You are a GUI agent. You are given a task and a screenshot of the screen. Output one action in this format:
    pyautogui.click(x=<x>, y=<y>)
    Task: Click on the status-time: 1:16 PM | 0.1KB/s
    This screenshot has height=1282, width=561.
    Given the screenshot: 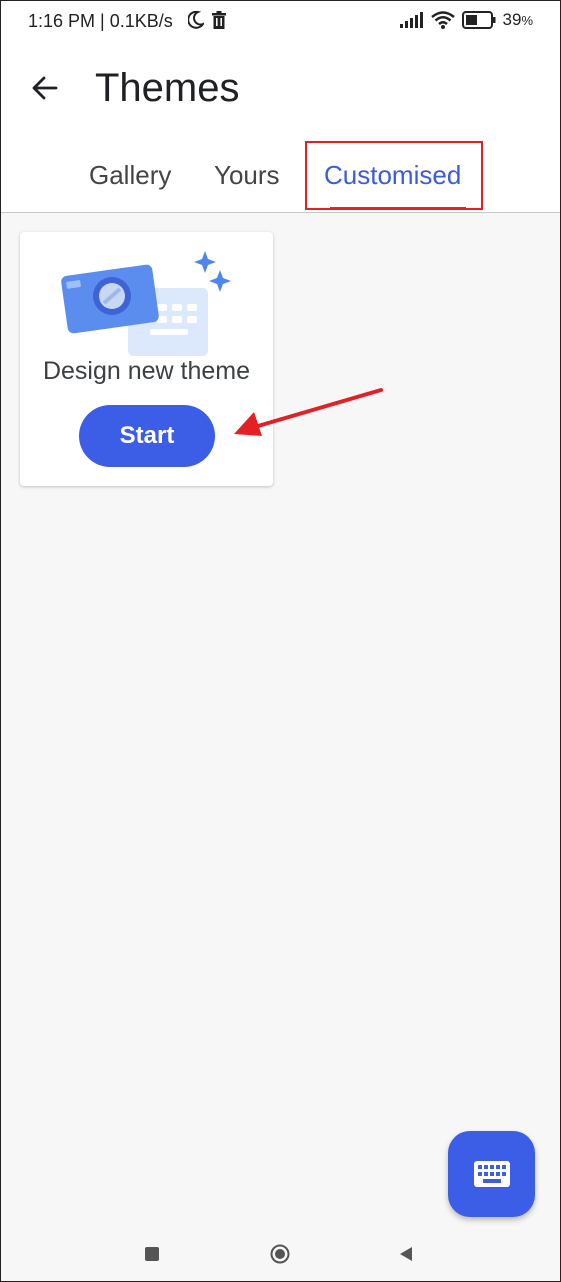 What is the action you would take?
    pyautogui.click(x=100, y=21)
    